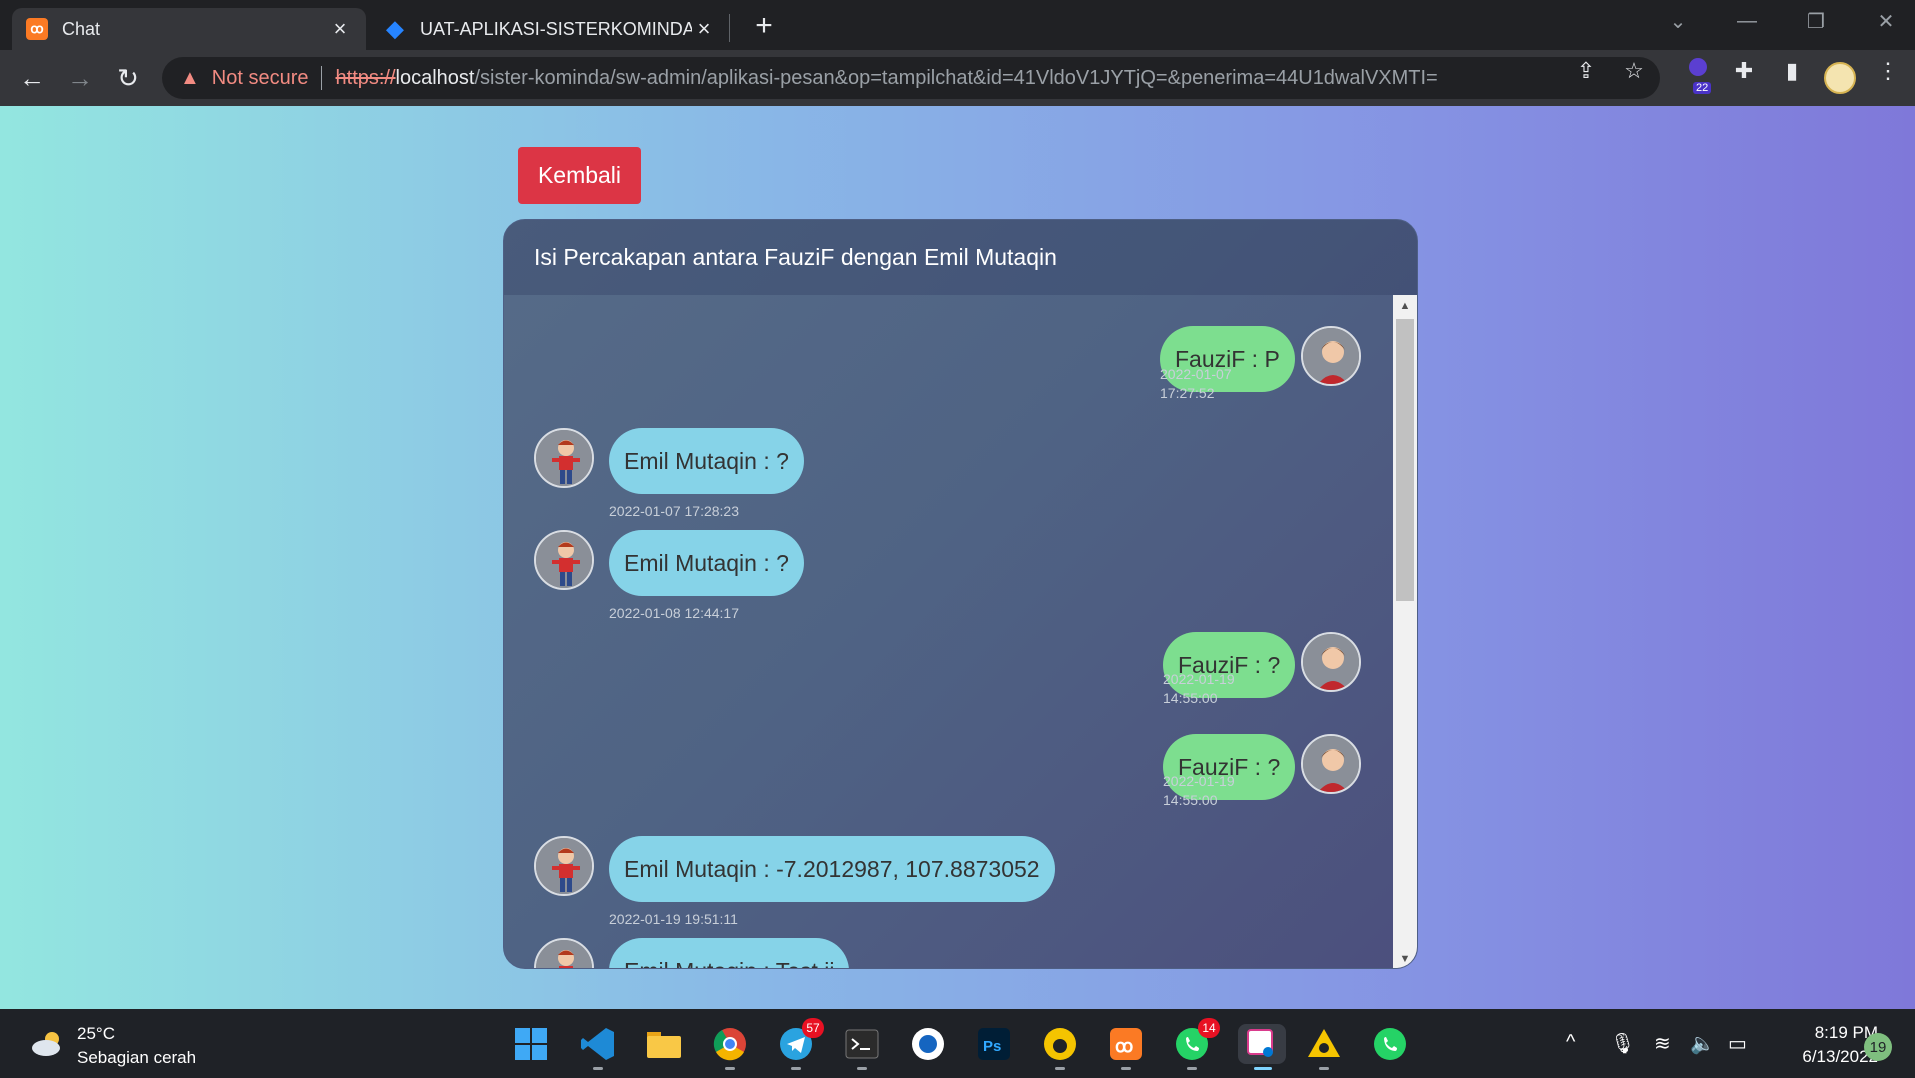 This screenshot has height=1078, width=1915. I want to click on svg-text: Ps, so click(992, 1046).